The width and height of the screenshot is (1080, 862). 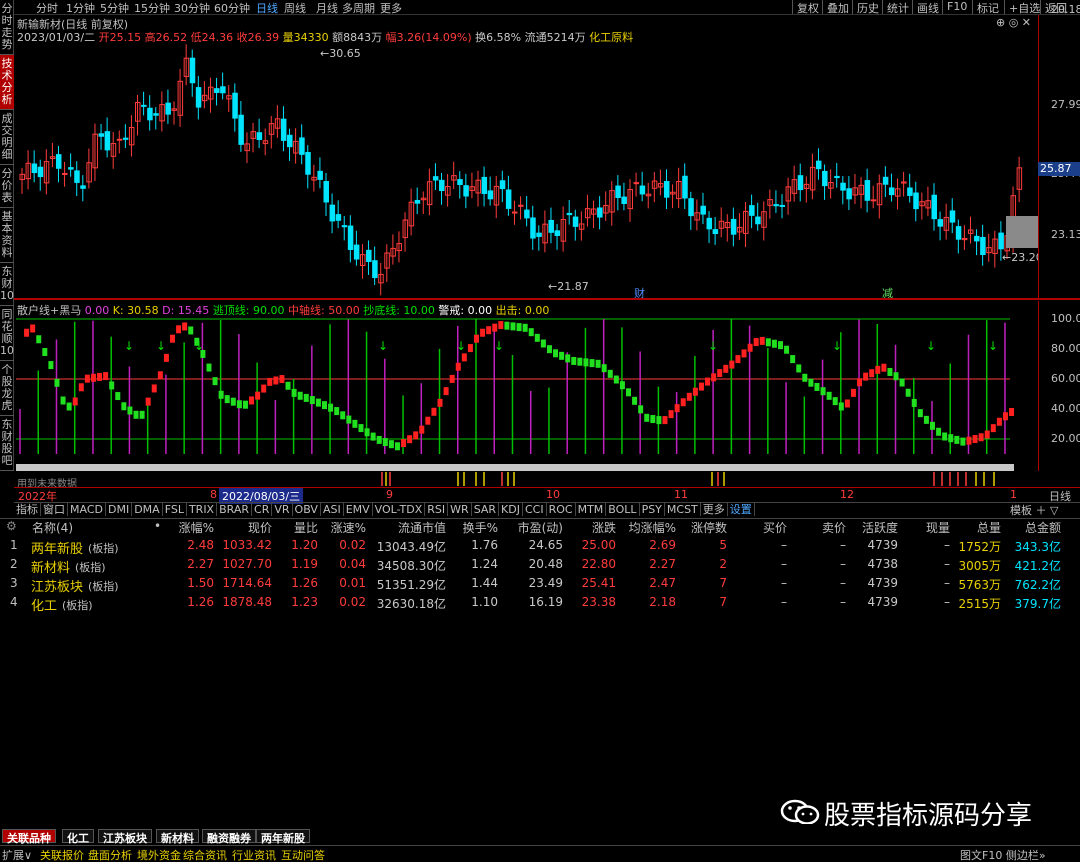 I want to click on ind-tab-3: DMI, so click(x=119, y=509).